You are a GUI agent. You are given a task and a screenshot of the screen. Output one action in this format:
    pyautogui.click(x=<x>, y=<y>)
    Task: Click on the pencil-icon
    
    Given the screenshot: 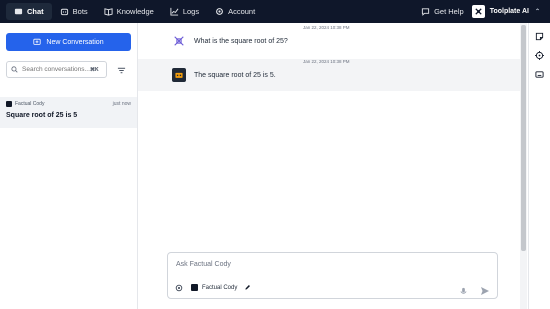 What is the action you would take?
    pyautogui.click(x=247, y=287)
    